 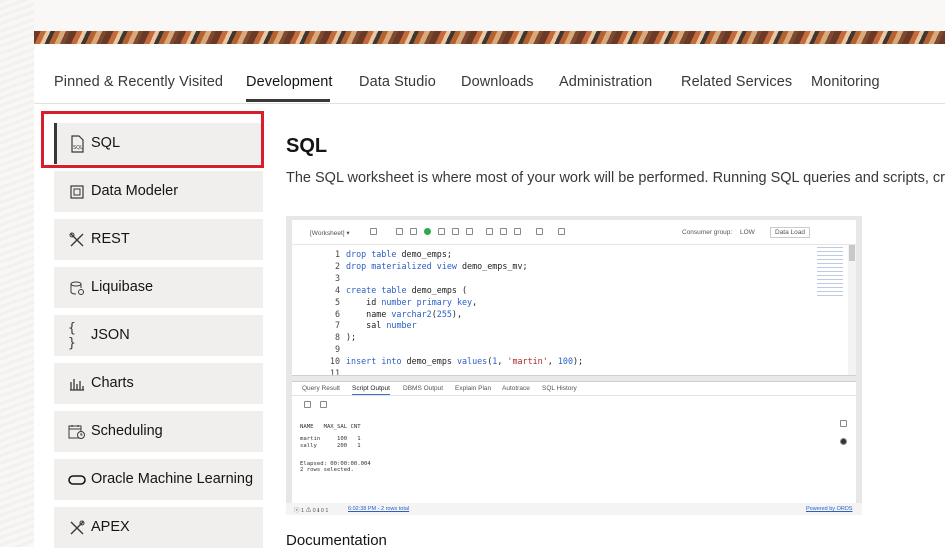 I want to click on result-tab: DBMS Output, so click(x=423, y=388).